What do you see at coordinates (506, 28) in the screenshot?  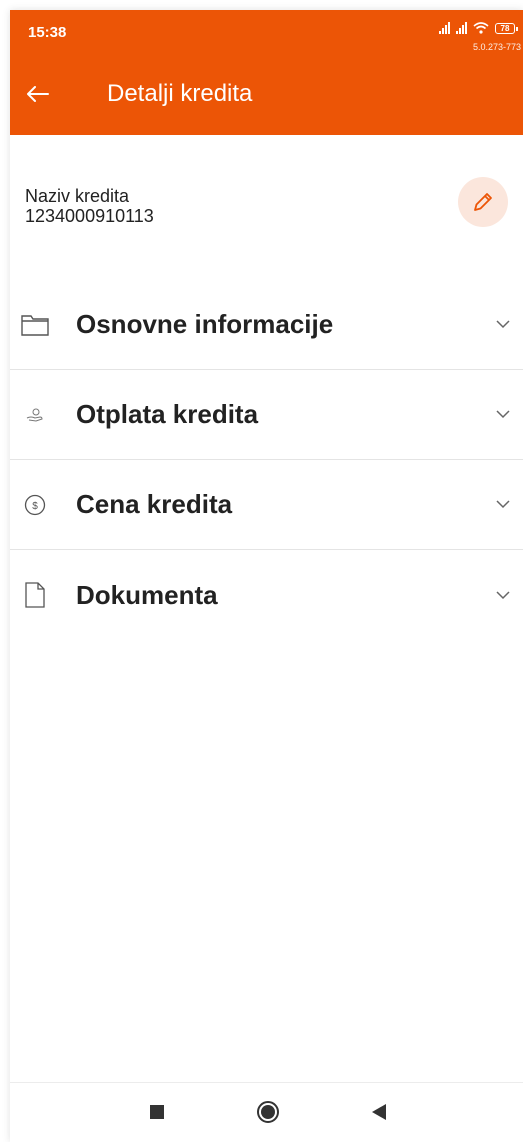 I see `battery-icon: 78` at bounding box center [506, 28].